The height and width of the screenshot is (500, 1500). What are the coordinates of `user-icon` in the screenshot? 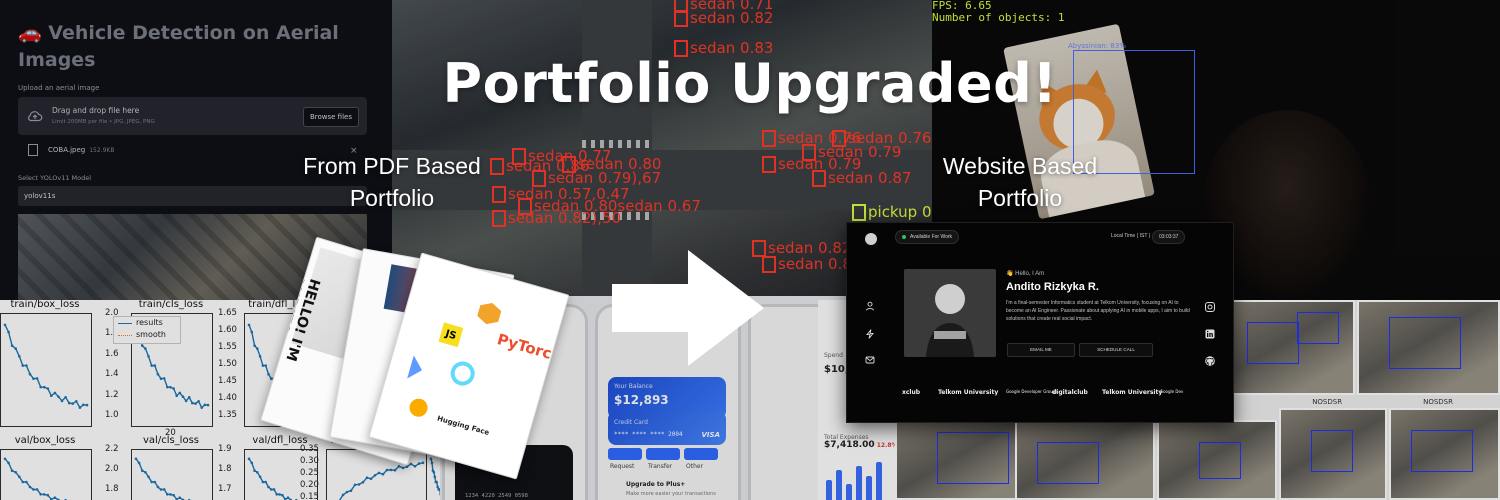 It's located at (870, 306).